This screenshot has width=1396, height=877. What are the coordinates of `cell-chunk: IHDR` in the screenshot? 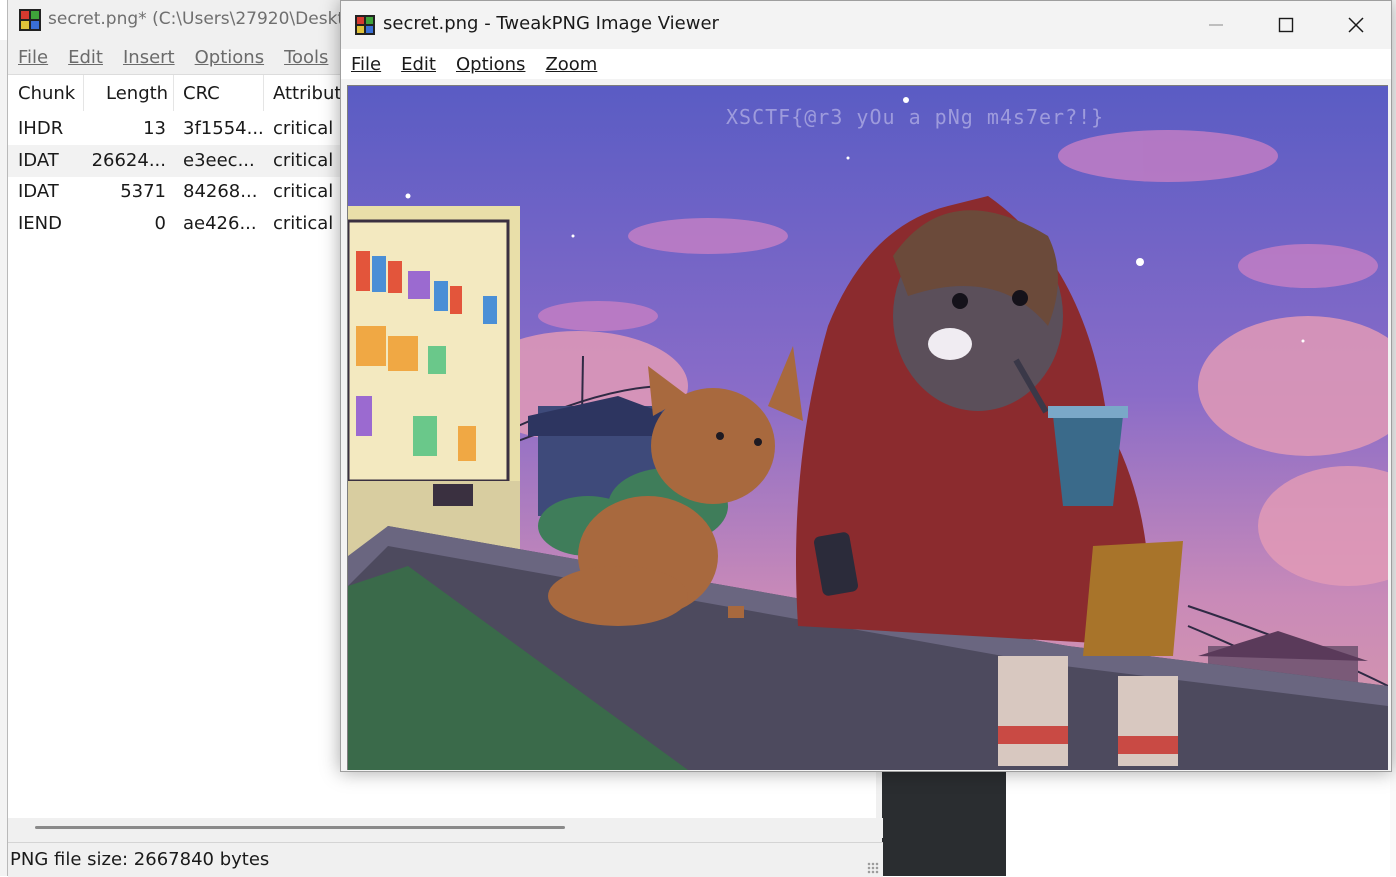 It's located at (41, 128).